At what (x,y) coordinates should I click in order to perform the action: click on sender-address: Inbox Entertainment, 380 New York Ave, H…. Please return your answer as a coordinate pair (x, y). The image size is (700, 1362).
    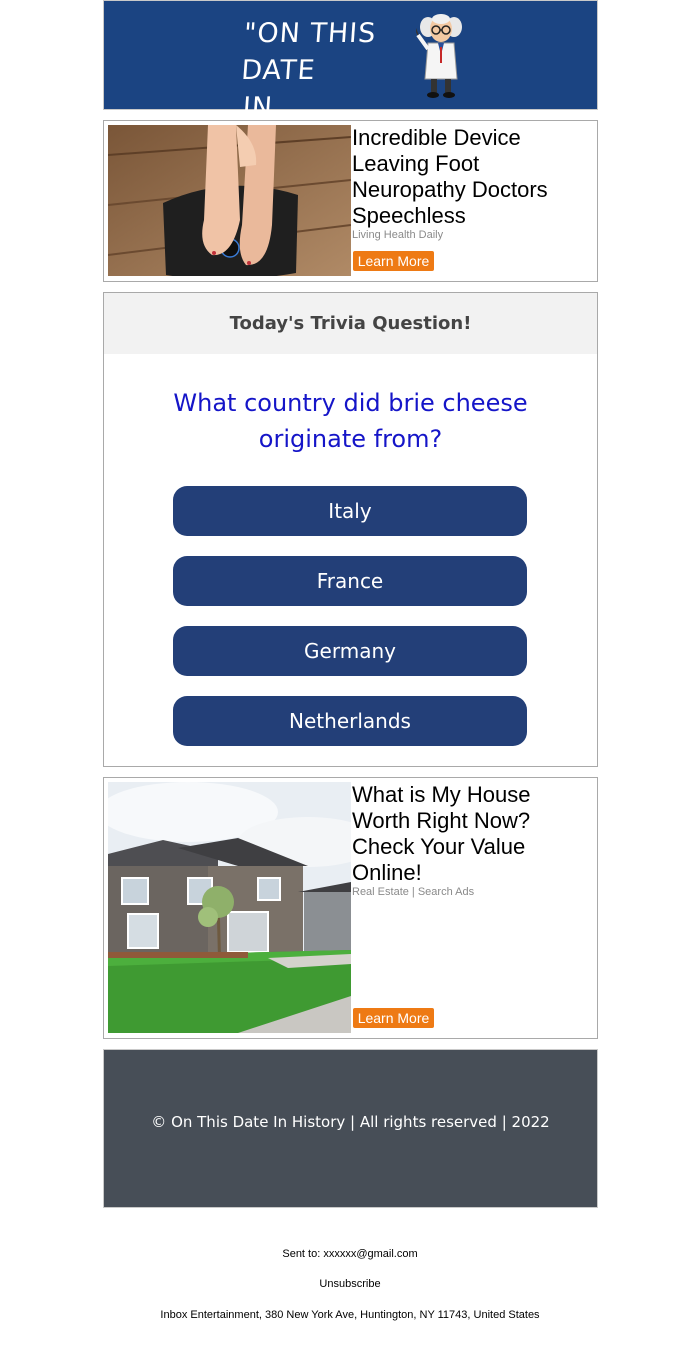
    Looking at the image, I should click on (350, 1315).